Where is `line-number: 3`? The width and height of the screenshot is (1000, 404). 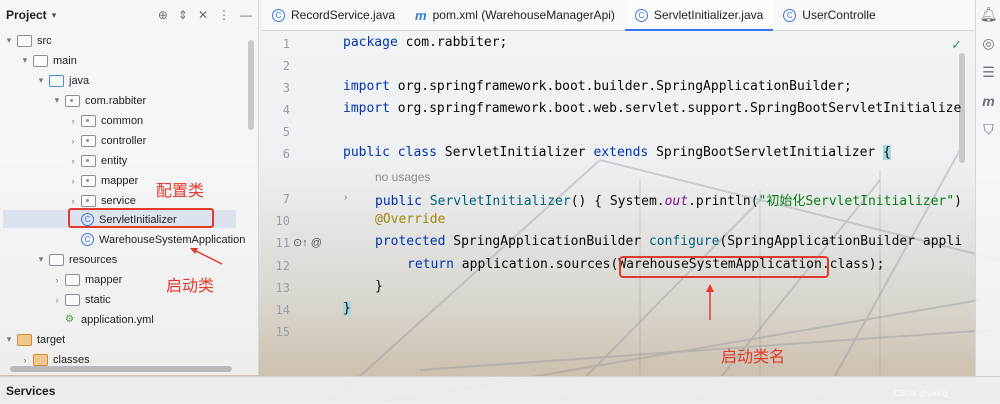 line-number: 3 is located at coordinates (286, 88).